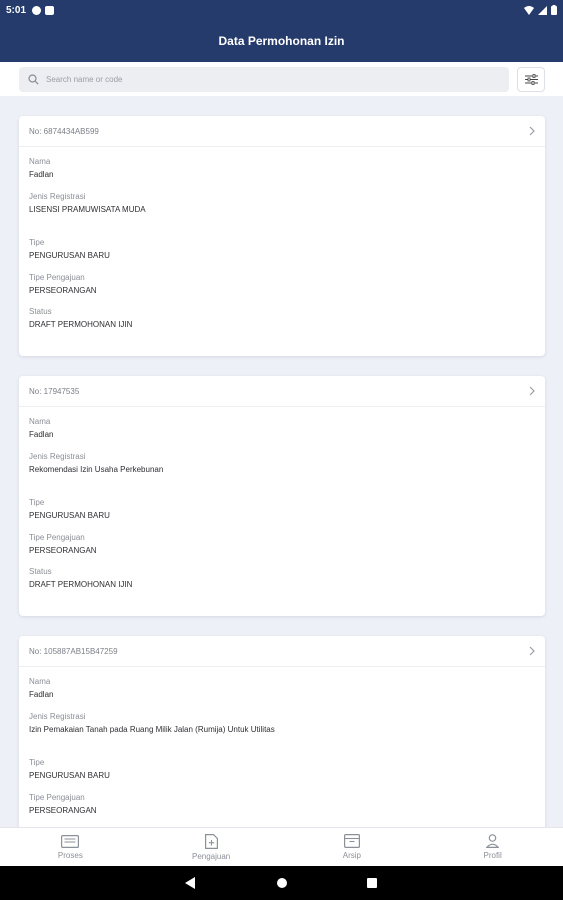 The width and height of the screenshot is (563, 900). I want to click on wifi-icon, so click(529, 10).